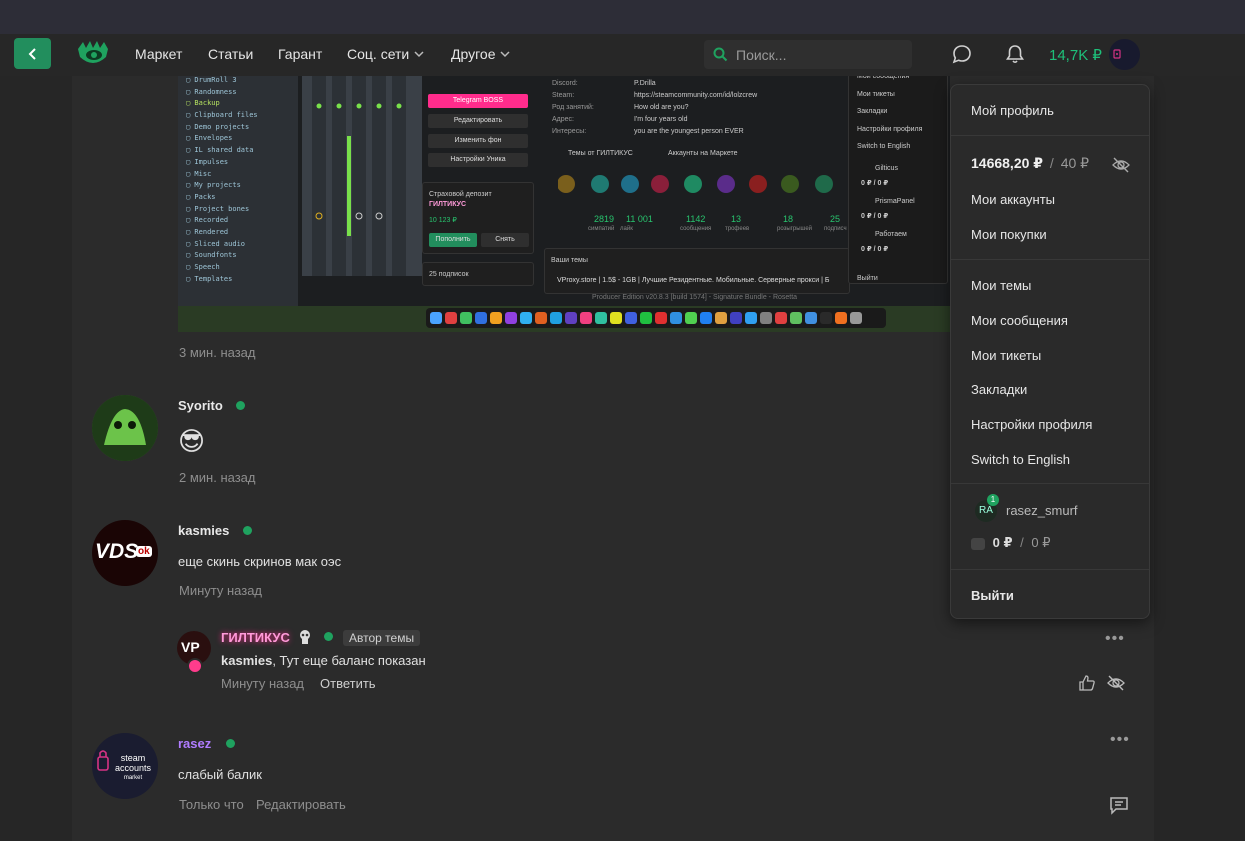 This screenshot has height=841, width=1245. I want to click on dropdown-my-tickets: Мои тикеты, so click(1006, 355).